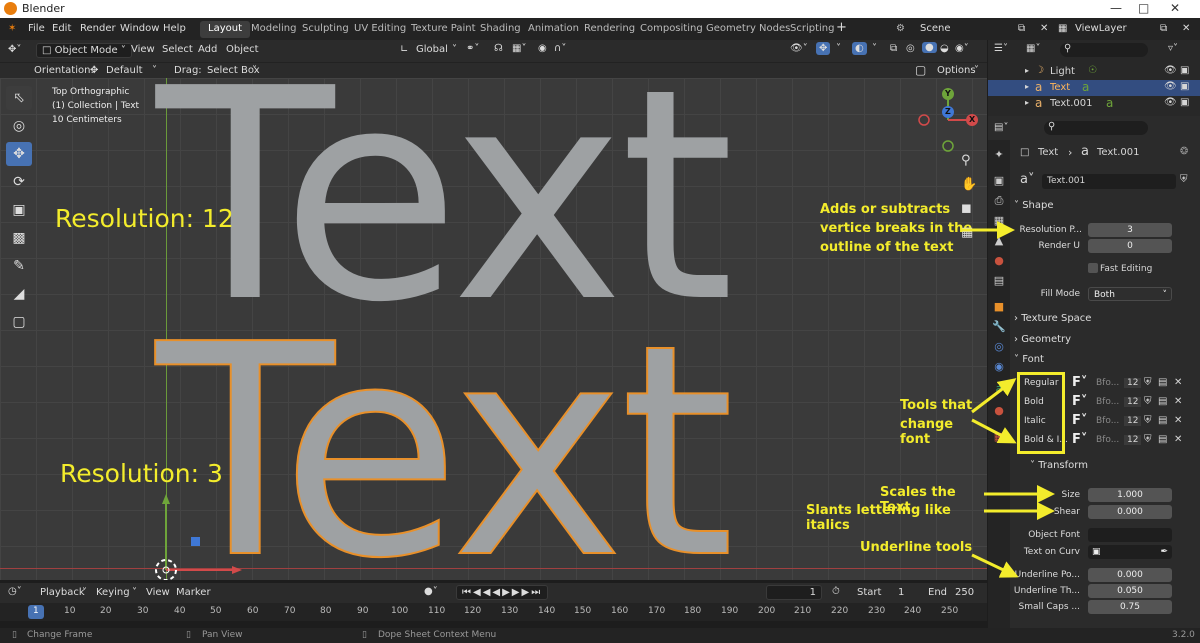  Describe the element at coordinates (1096, 128) in the screenshot. I see `properties-search-input: ⚲` at that location.